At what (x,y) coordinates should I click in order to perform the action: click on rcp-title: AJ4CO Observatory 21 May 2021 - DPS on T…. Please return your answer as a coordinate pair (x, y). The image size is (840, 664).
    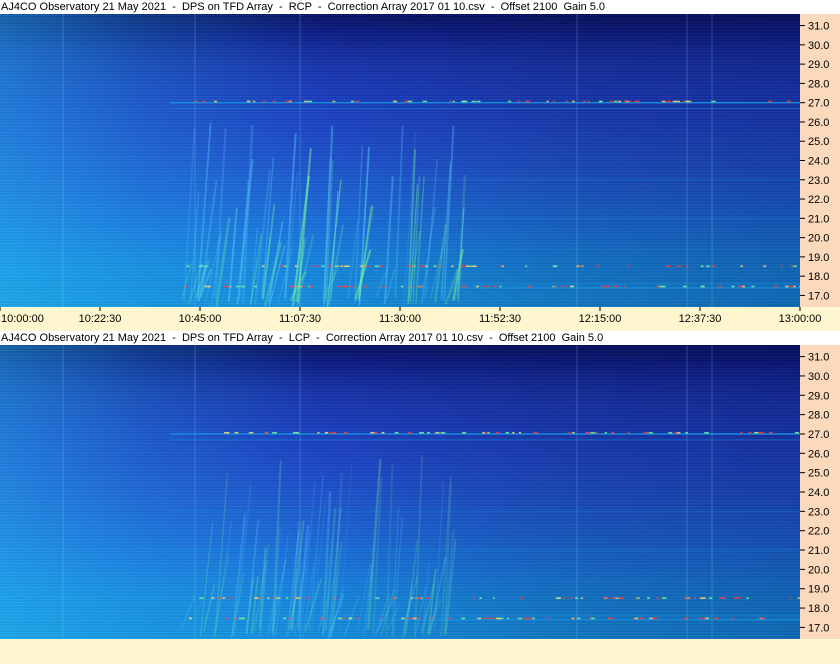
    Looking at the image, I should click on (303, 7).